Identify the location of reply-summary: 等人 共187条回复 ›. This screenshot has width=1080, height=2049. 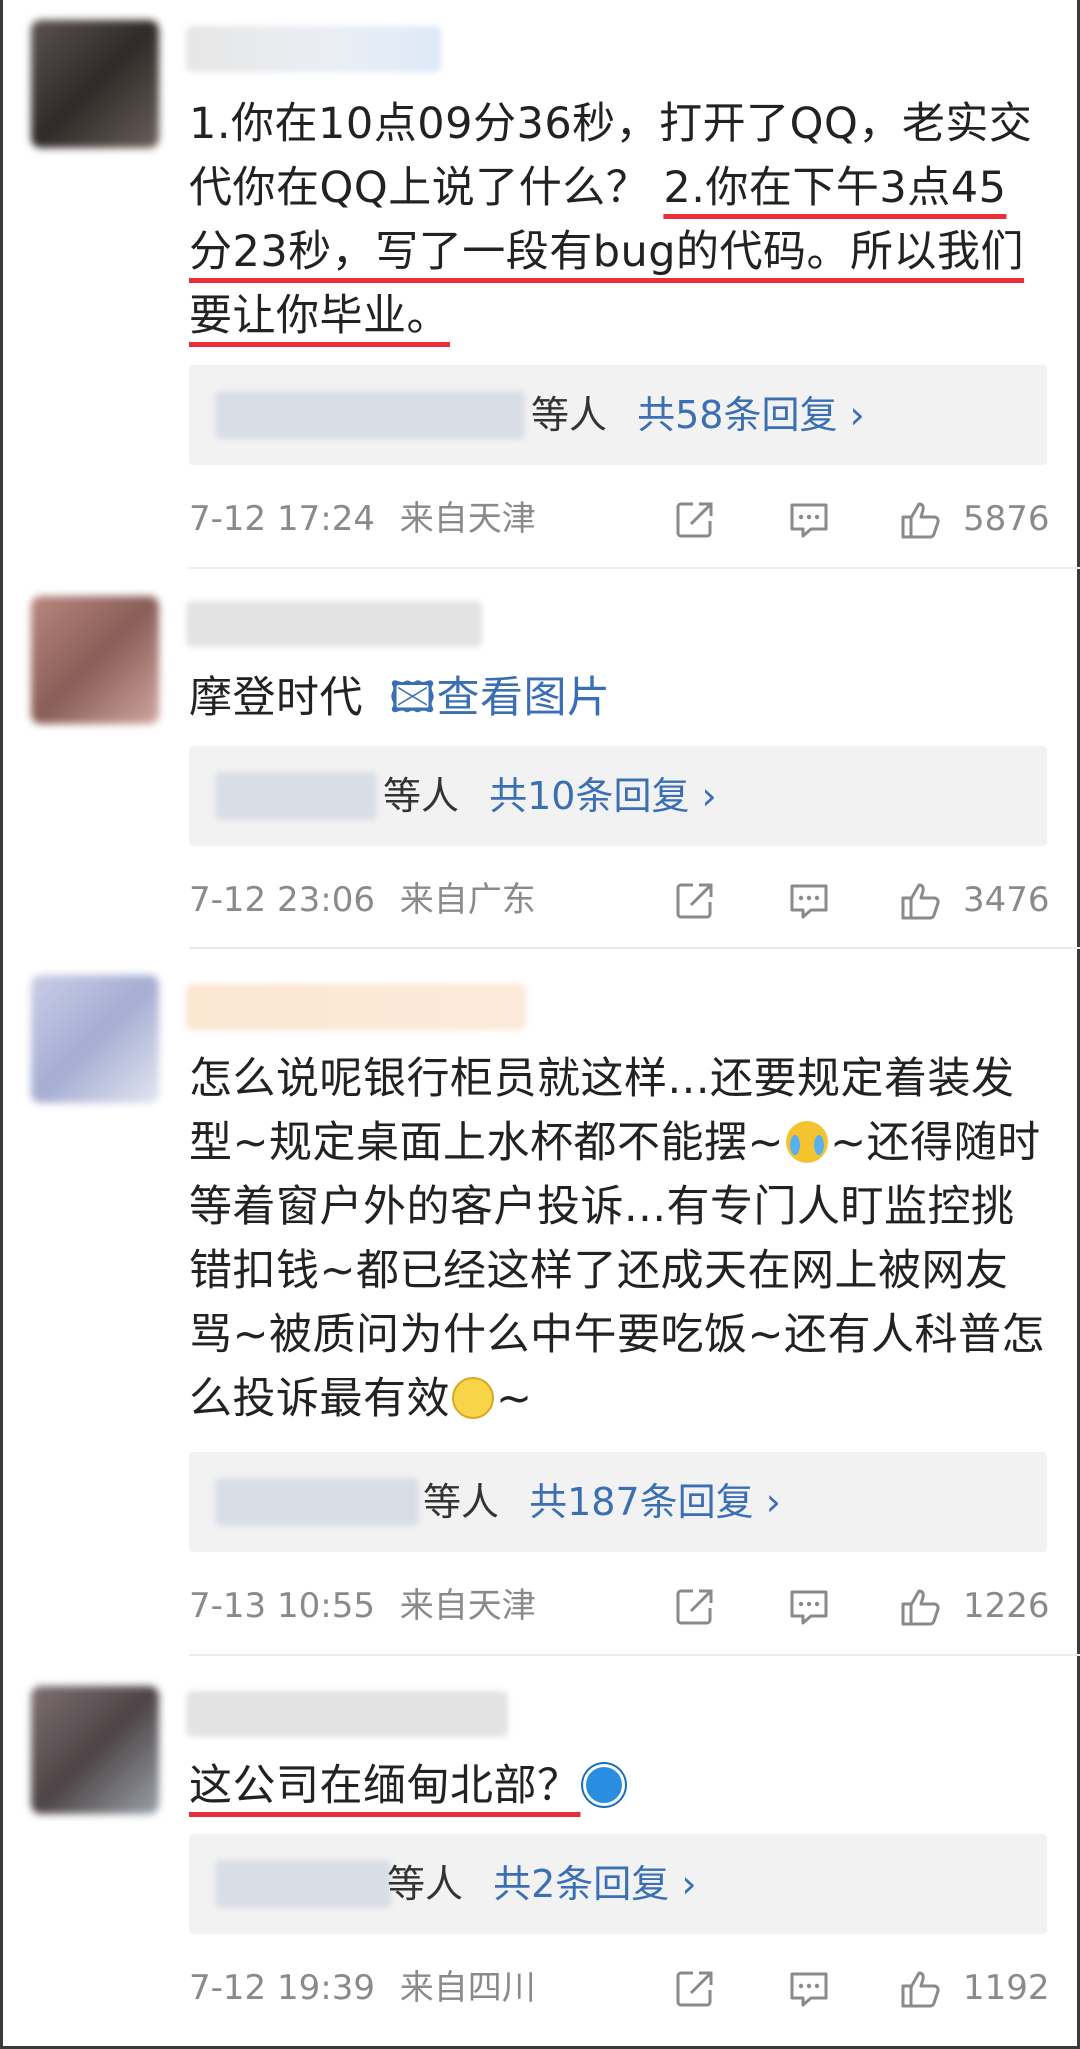
(618, 1502).